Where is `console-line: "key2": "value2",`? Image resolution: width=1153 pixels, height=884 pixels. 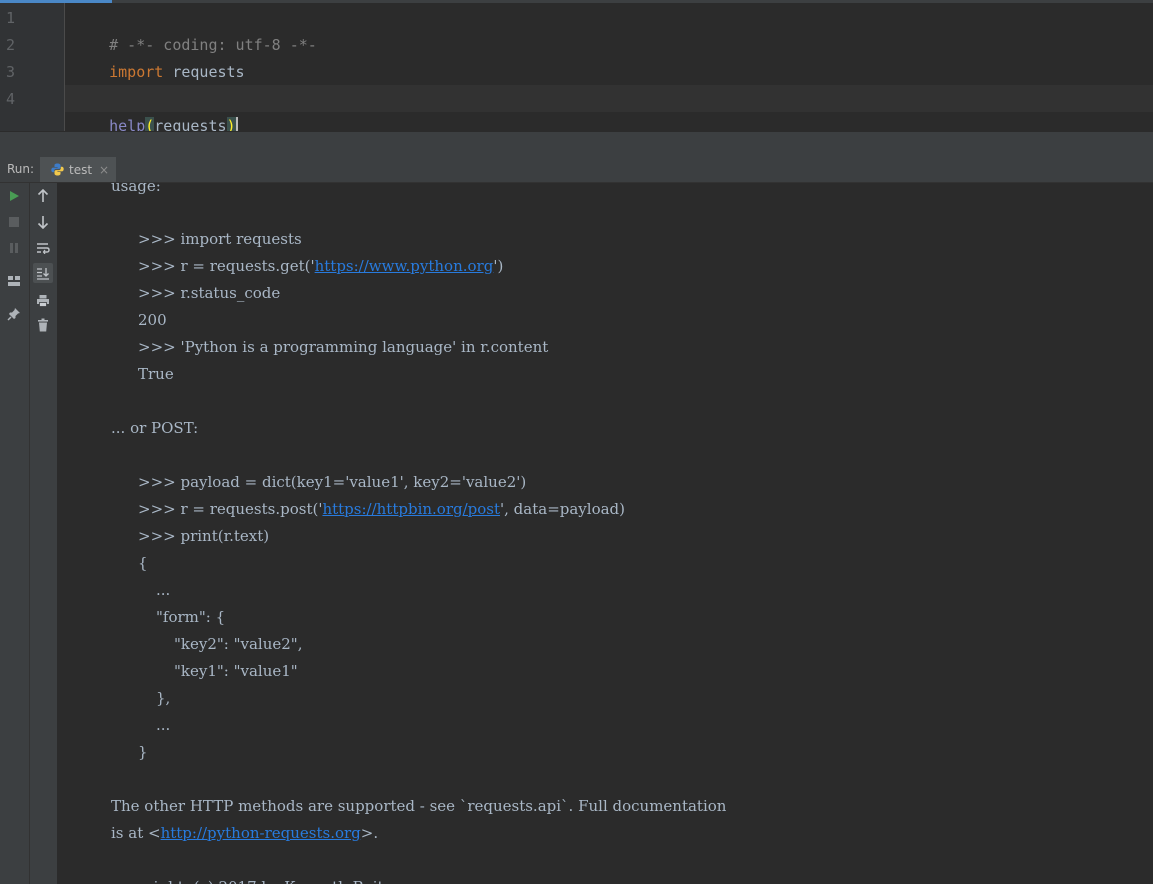 console-line: "key2": "value2", is located at coordinates (238, 644).